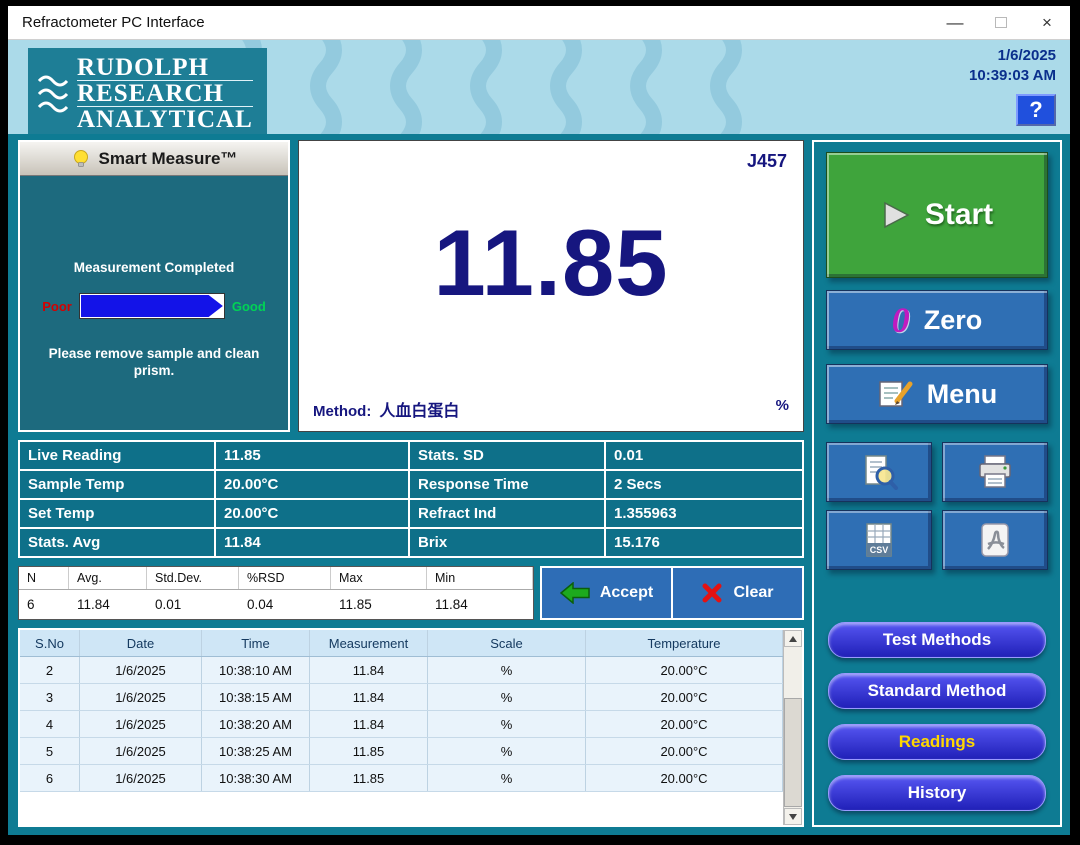 The height and width of the screenshot is (845, 1080). I want to click on good-label: Good, so click(248, 306).